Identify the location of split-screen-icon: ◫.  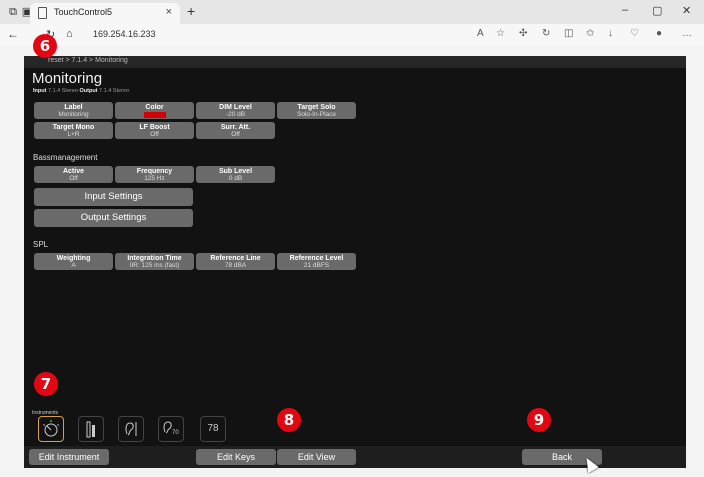
(568, 33).